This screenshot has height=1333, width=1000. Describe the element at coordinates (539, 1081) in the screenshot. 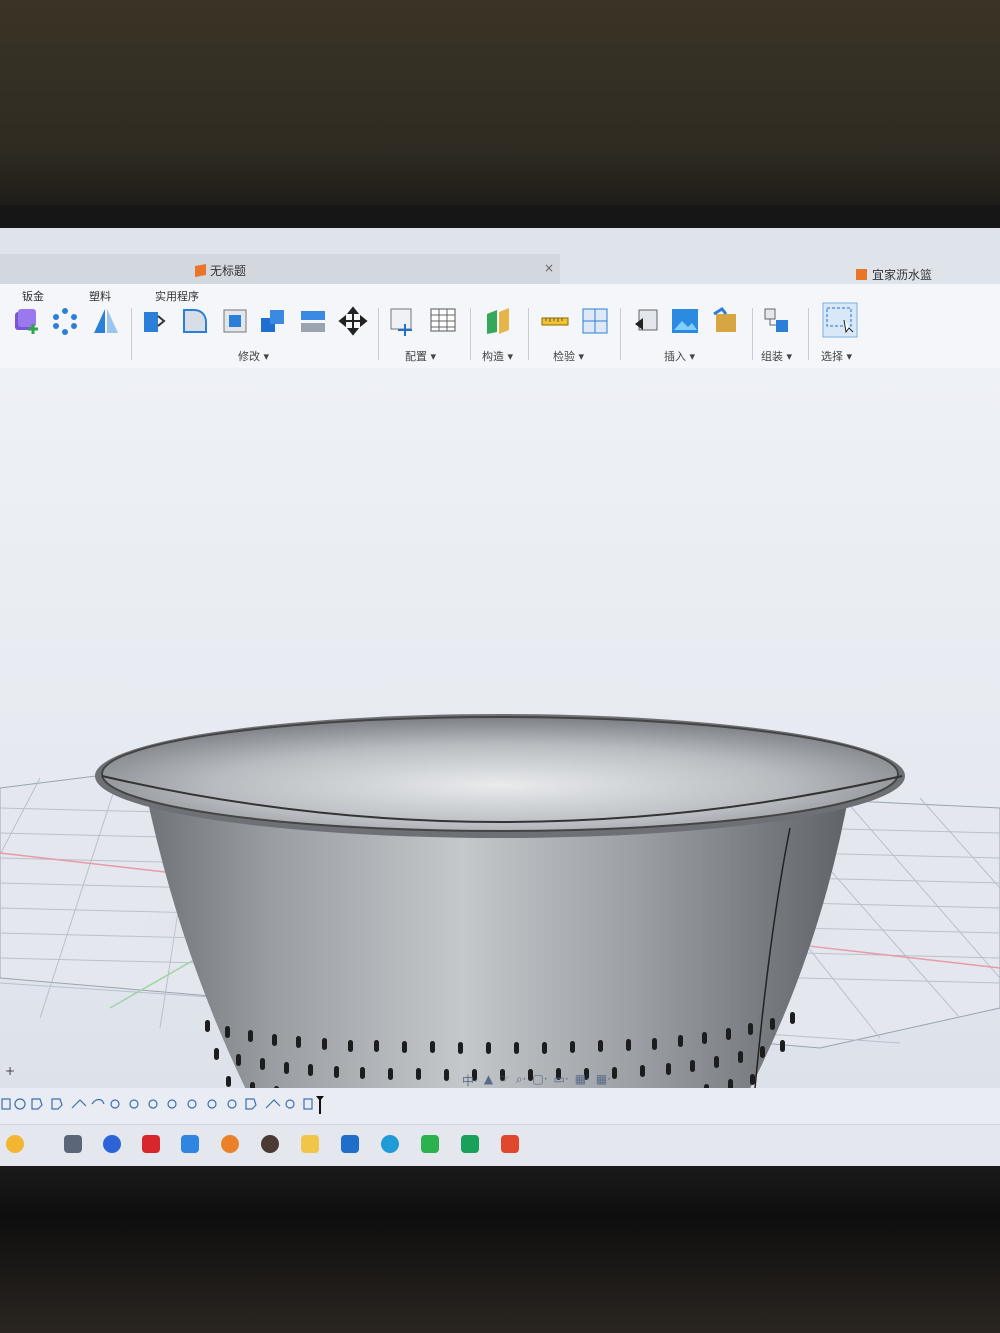

I see `fit-icon: ▢·` at that location.